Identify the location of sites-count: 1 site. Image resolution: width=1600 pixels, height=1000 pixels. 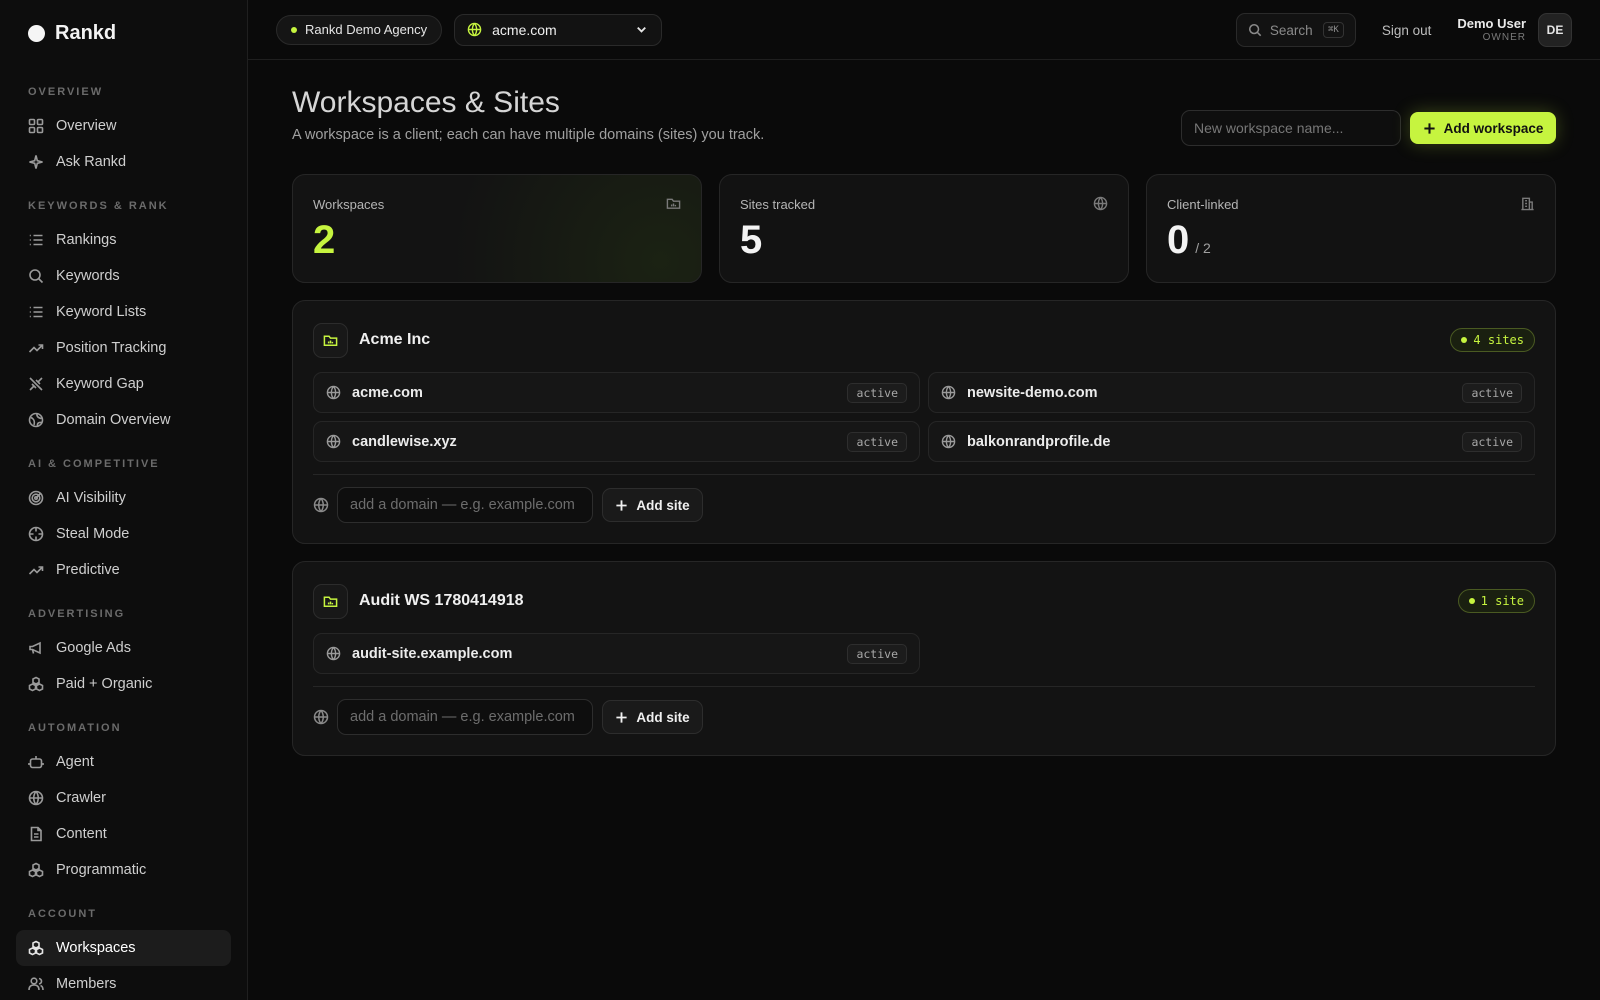
(1502, 601).